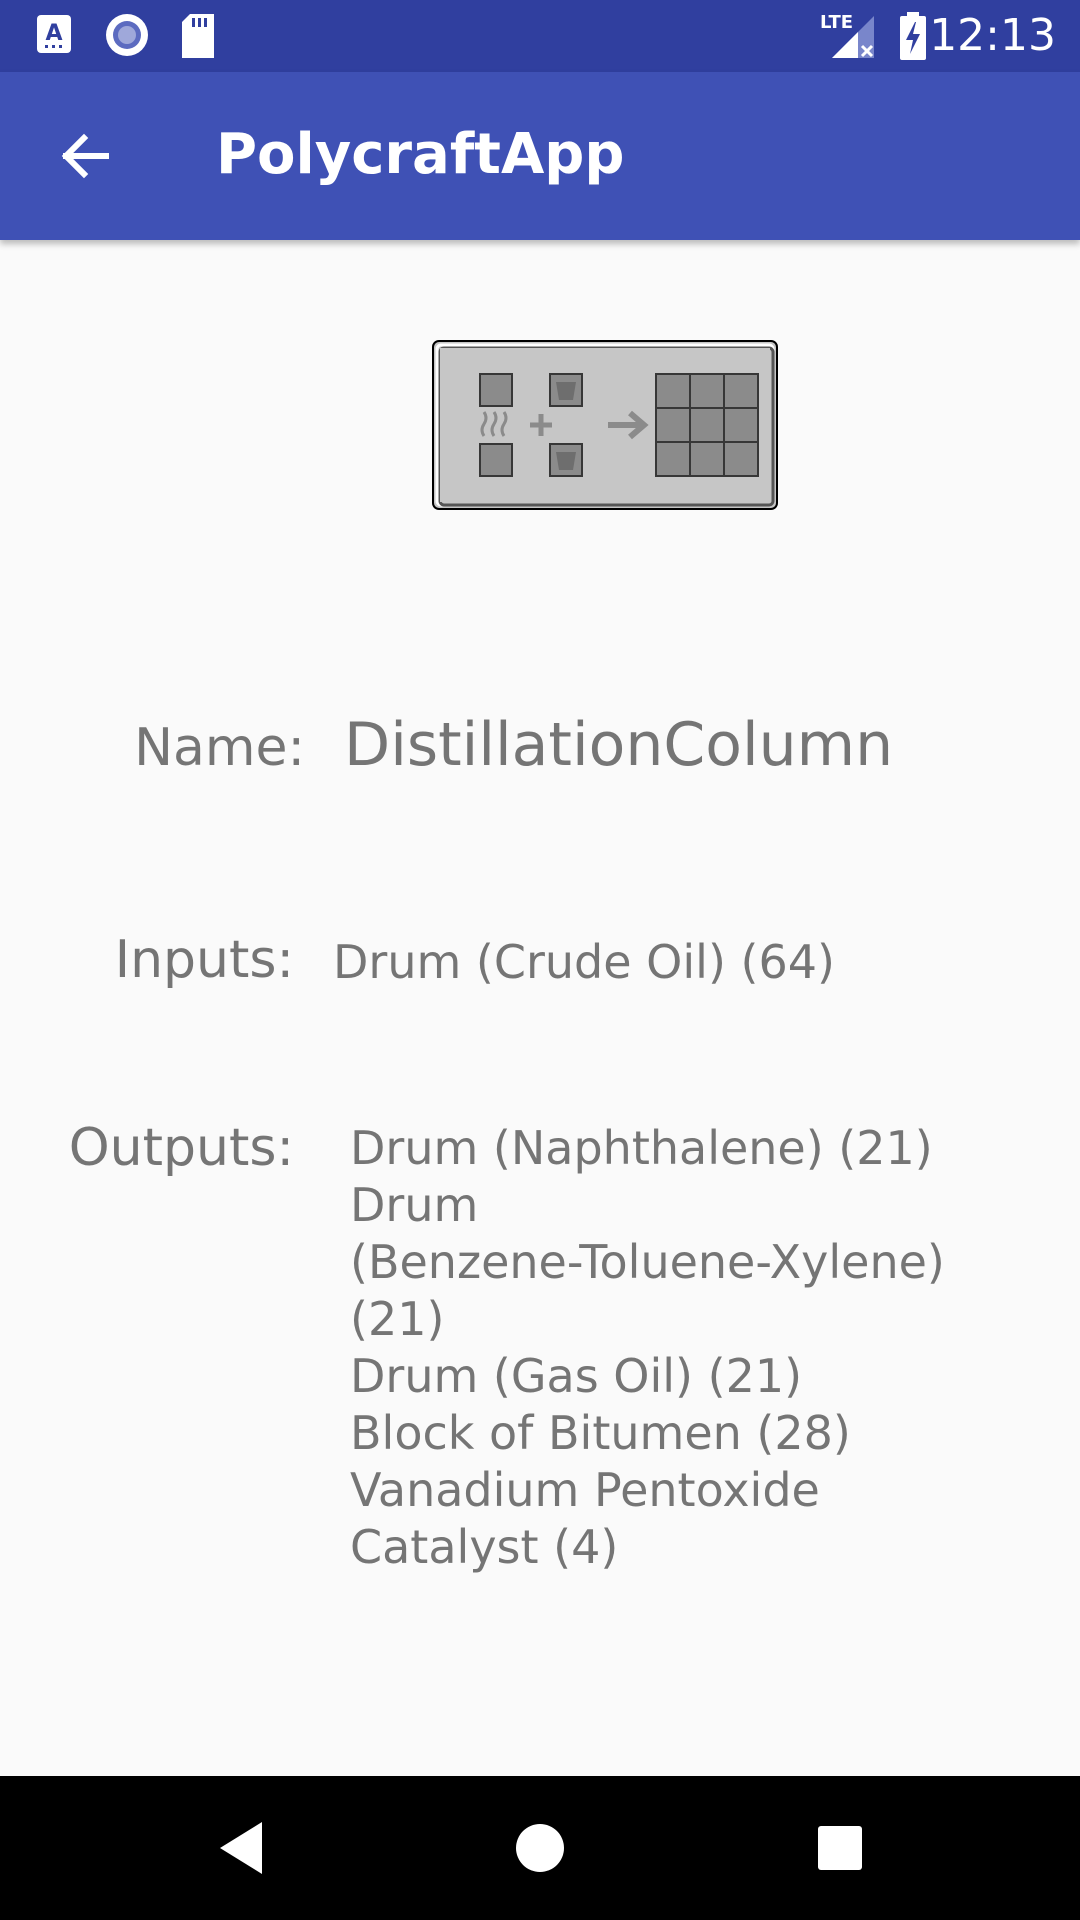 The width and height of the screenshot is (1080, 1920). Describe the element at coordinates (600, 1433) in the screenshot. I see `output-line: Block of Bitumen (28)` at that location.